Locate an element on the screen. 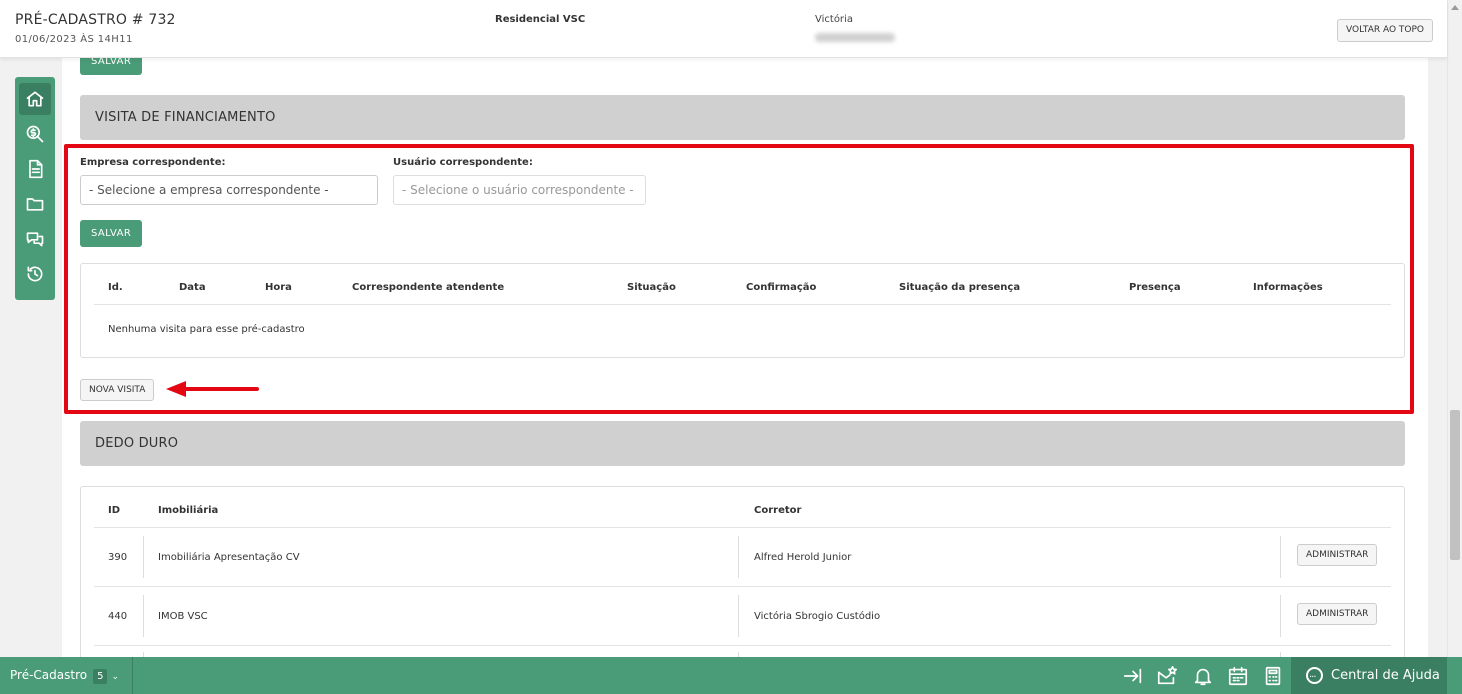 The width and height of the screenshot is (1462, 694). col-correspondente: Correspondente atendente is located at coordinates (428, 287).